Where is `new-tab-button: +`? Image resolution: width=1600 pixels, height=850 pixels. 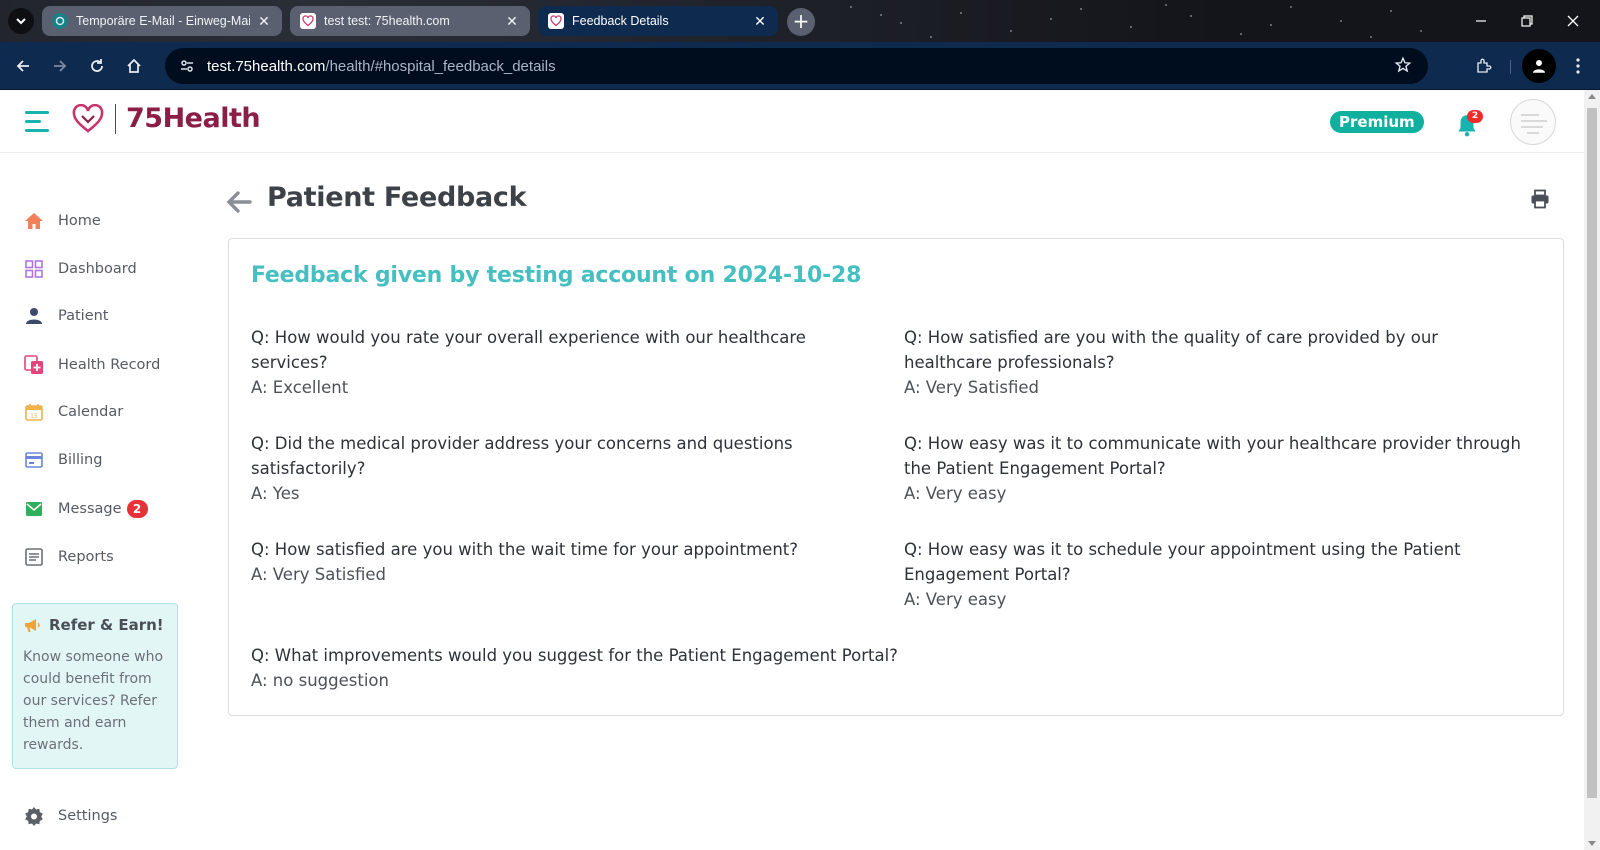
new-tab-button: + is located at coordinates (801, 22).